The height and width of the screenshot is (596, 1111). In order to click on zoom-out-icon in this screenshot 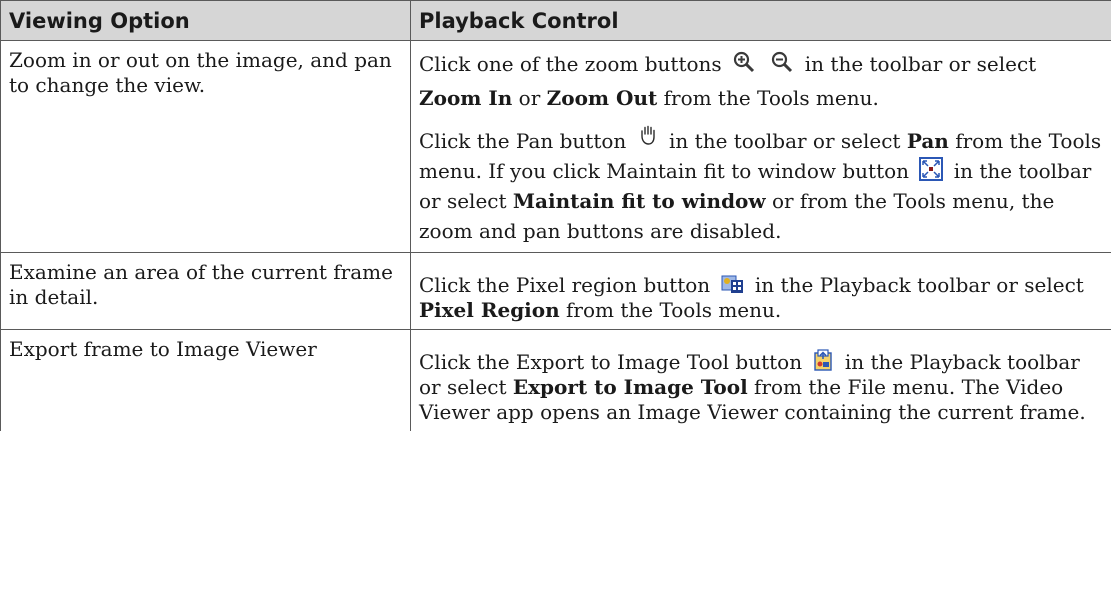, I will do `click(782, 62)`.